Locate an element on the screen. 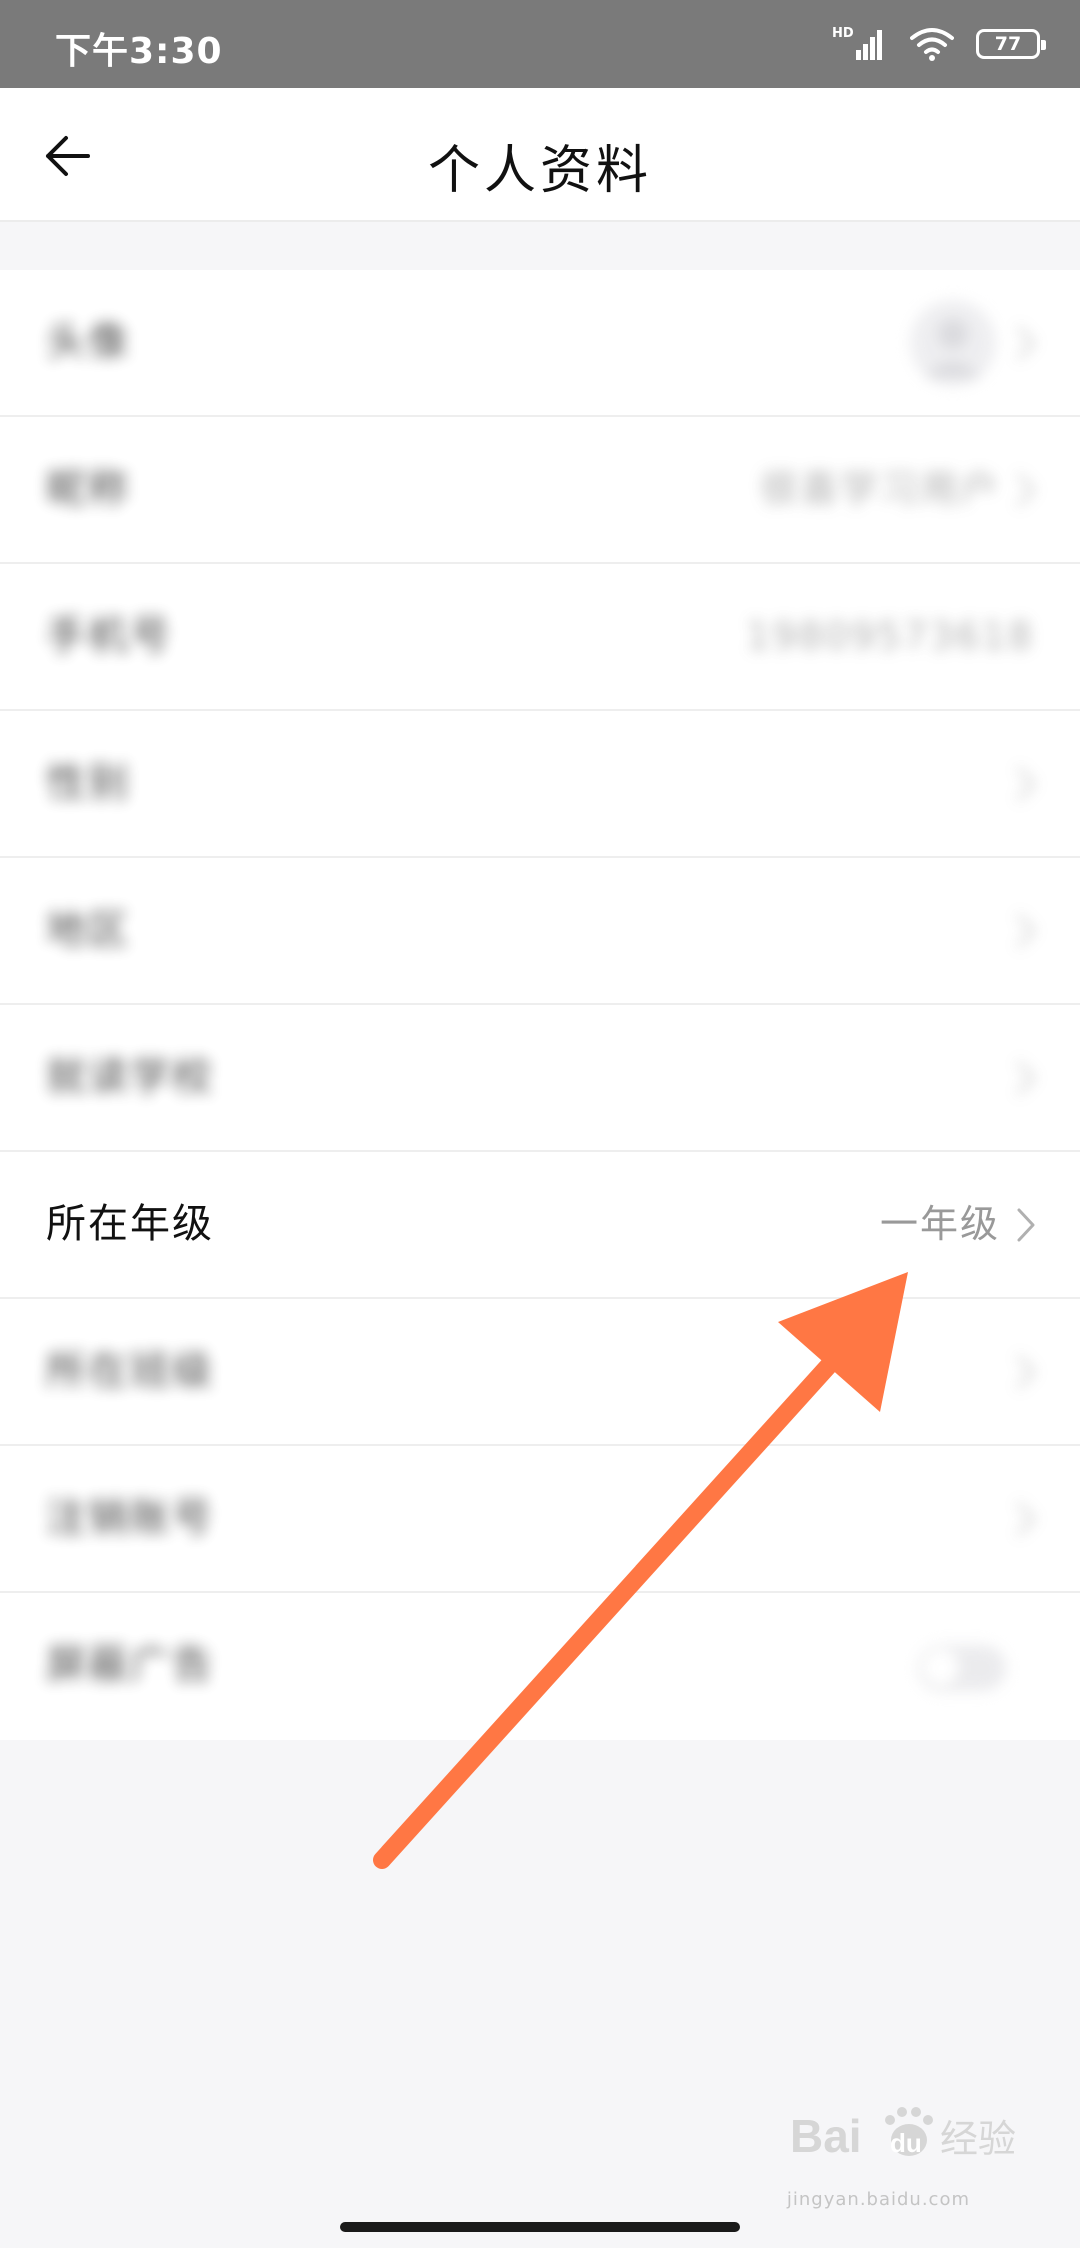 The width and height of the screenshot is (1080, 2248). home-indicator is located at coordinates (540, 2227).